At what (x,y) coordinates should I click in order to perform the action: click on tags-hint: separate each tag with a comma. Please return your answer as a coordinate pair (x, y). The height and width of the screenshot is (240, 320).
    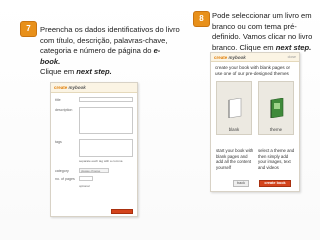
    Looking at the image, I should click on (101, 161).